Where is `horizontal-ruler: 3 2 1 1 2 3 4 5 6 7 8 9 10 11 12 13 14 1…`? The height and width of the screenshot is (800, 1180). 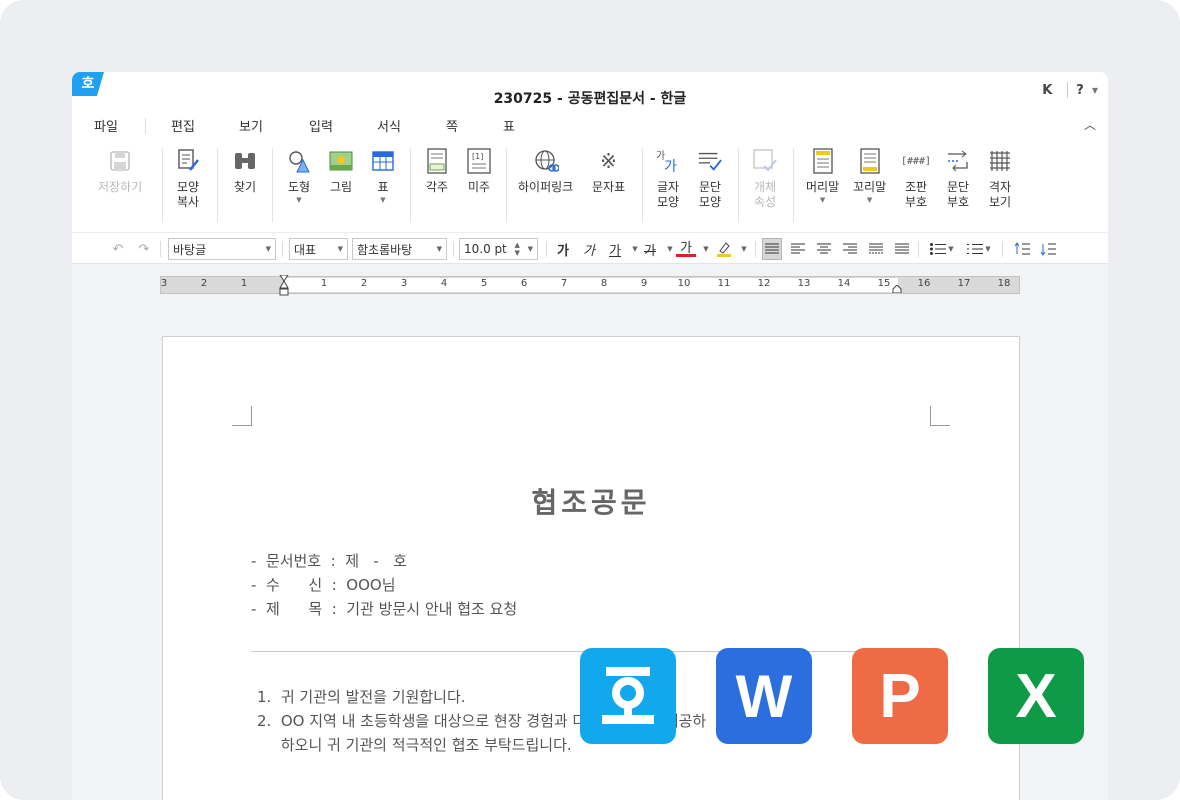
horizontal-ruler: 3 2 1 1 2 3 4 5 6 7 8 9 10 11 12 13 14 1… is located at coordinates (590, 286).